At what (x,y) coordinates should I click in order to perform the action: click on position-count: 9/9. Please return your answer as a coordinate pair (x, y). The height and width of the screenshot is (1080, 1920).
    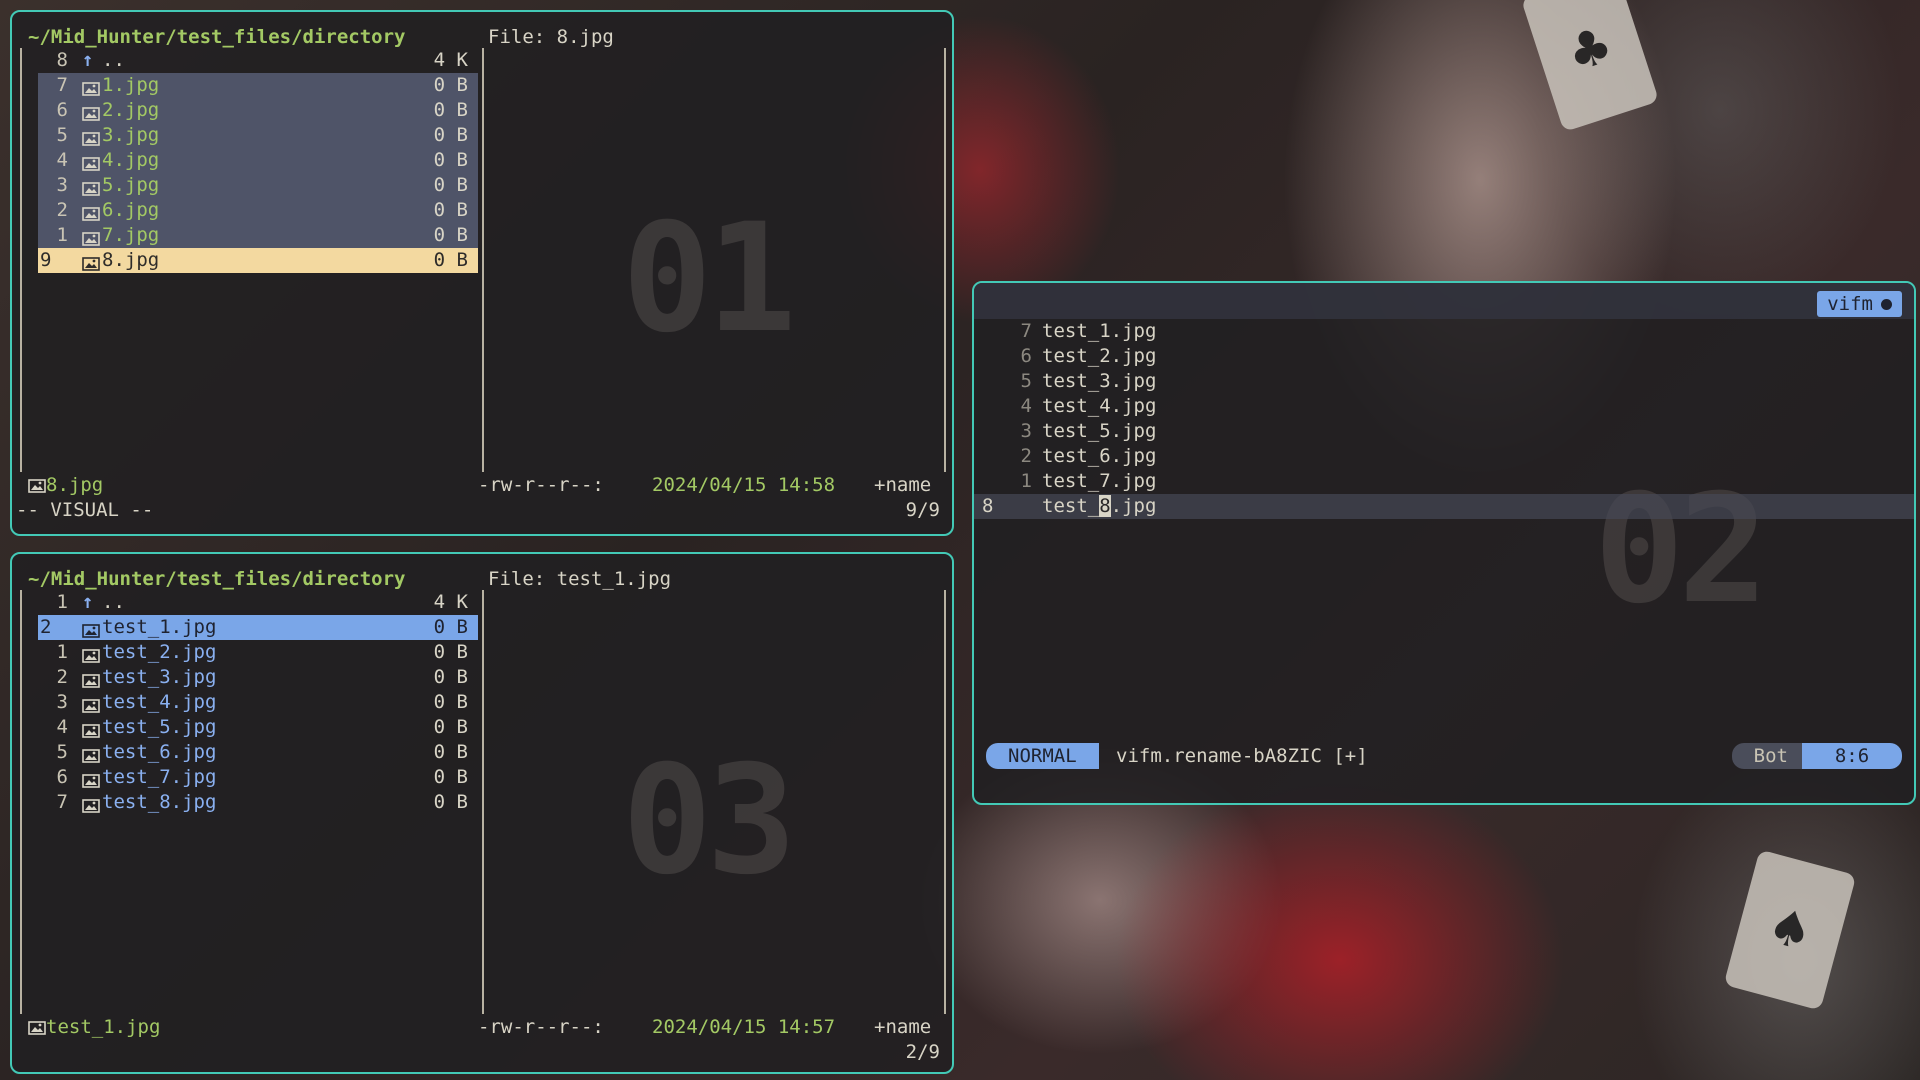
    Looking at the image, I should click on (922, 510).